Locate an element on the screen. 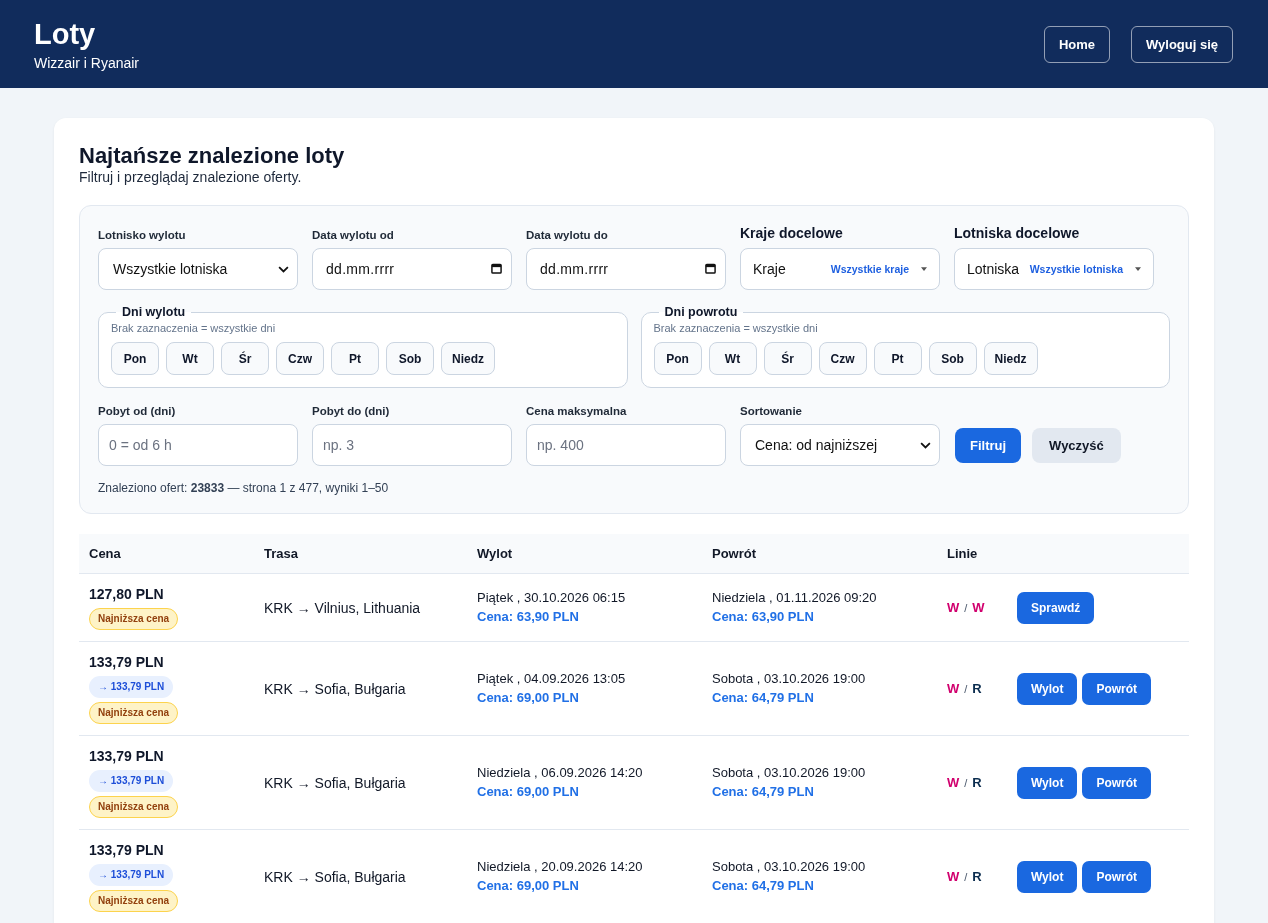  route-text: KRK → Vilnius, Lithuania is located at coordinates (342, 607).